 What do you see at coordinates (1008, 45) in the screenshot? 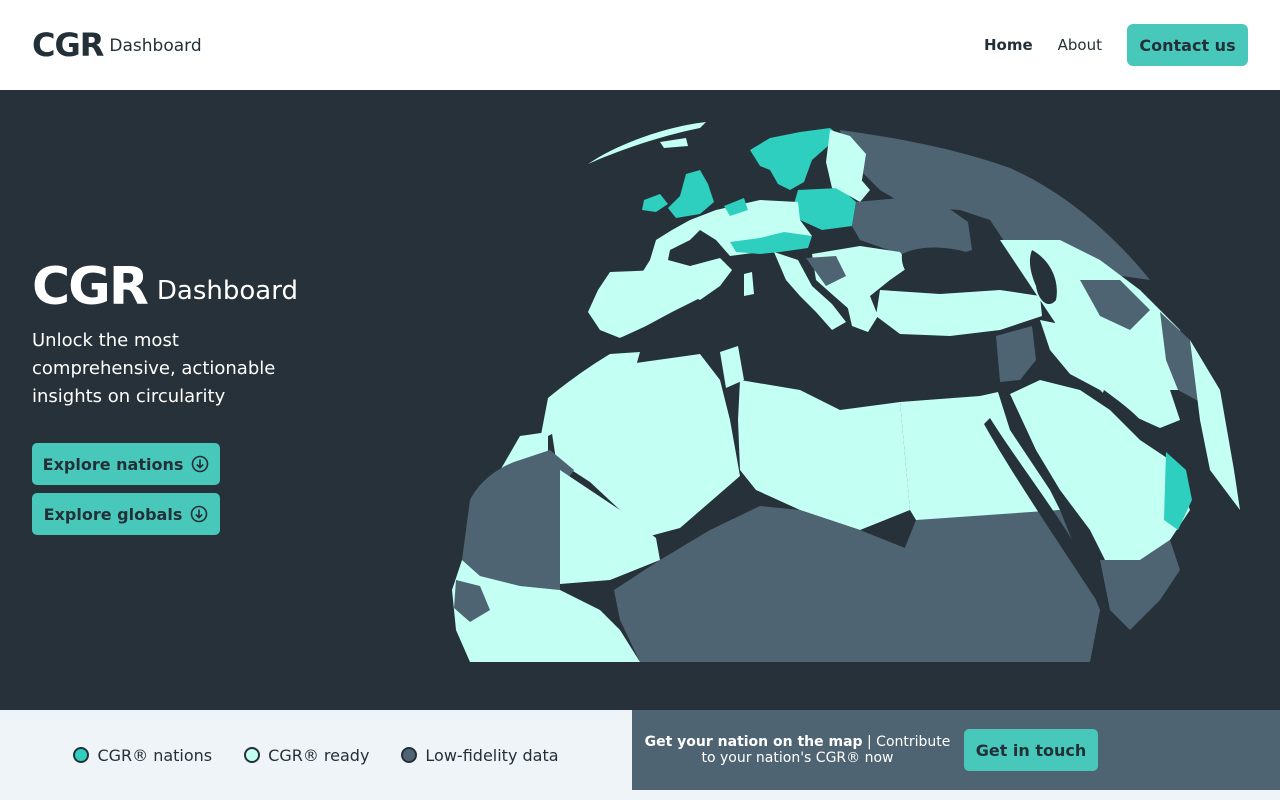
I see `nav-home: Home` at bounding box center [1008, 45].